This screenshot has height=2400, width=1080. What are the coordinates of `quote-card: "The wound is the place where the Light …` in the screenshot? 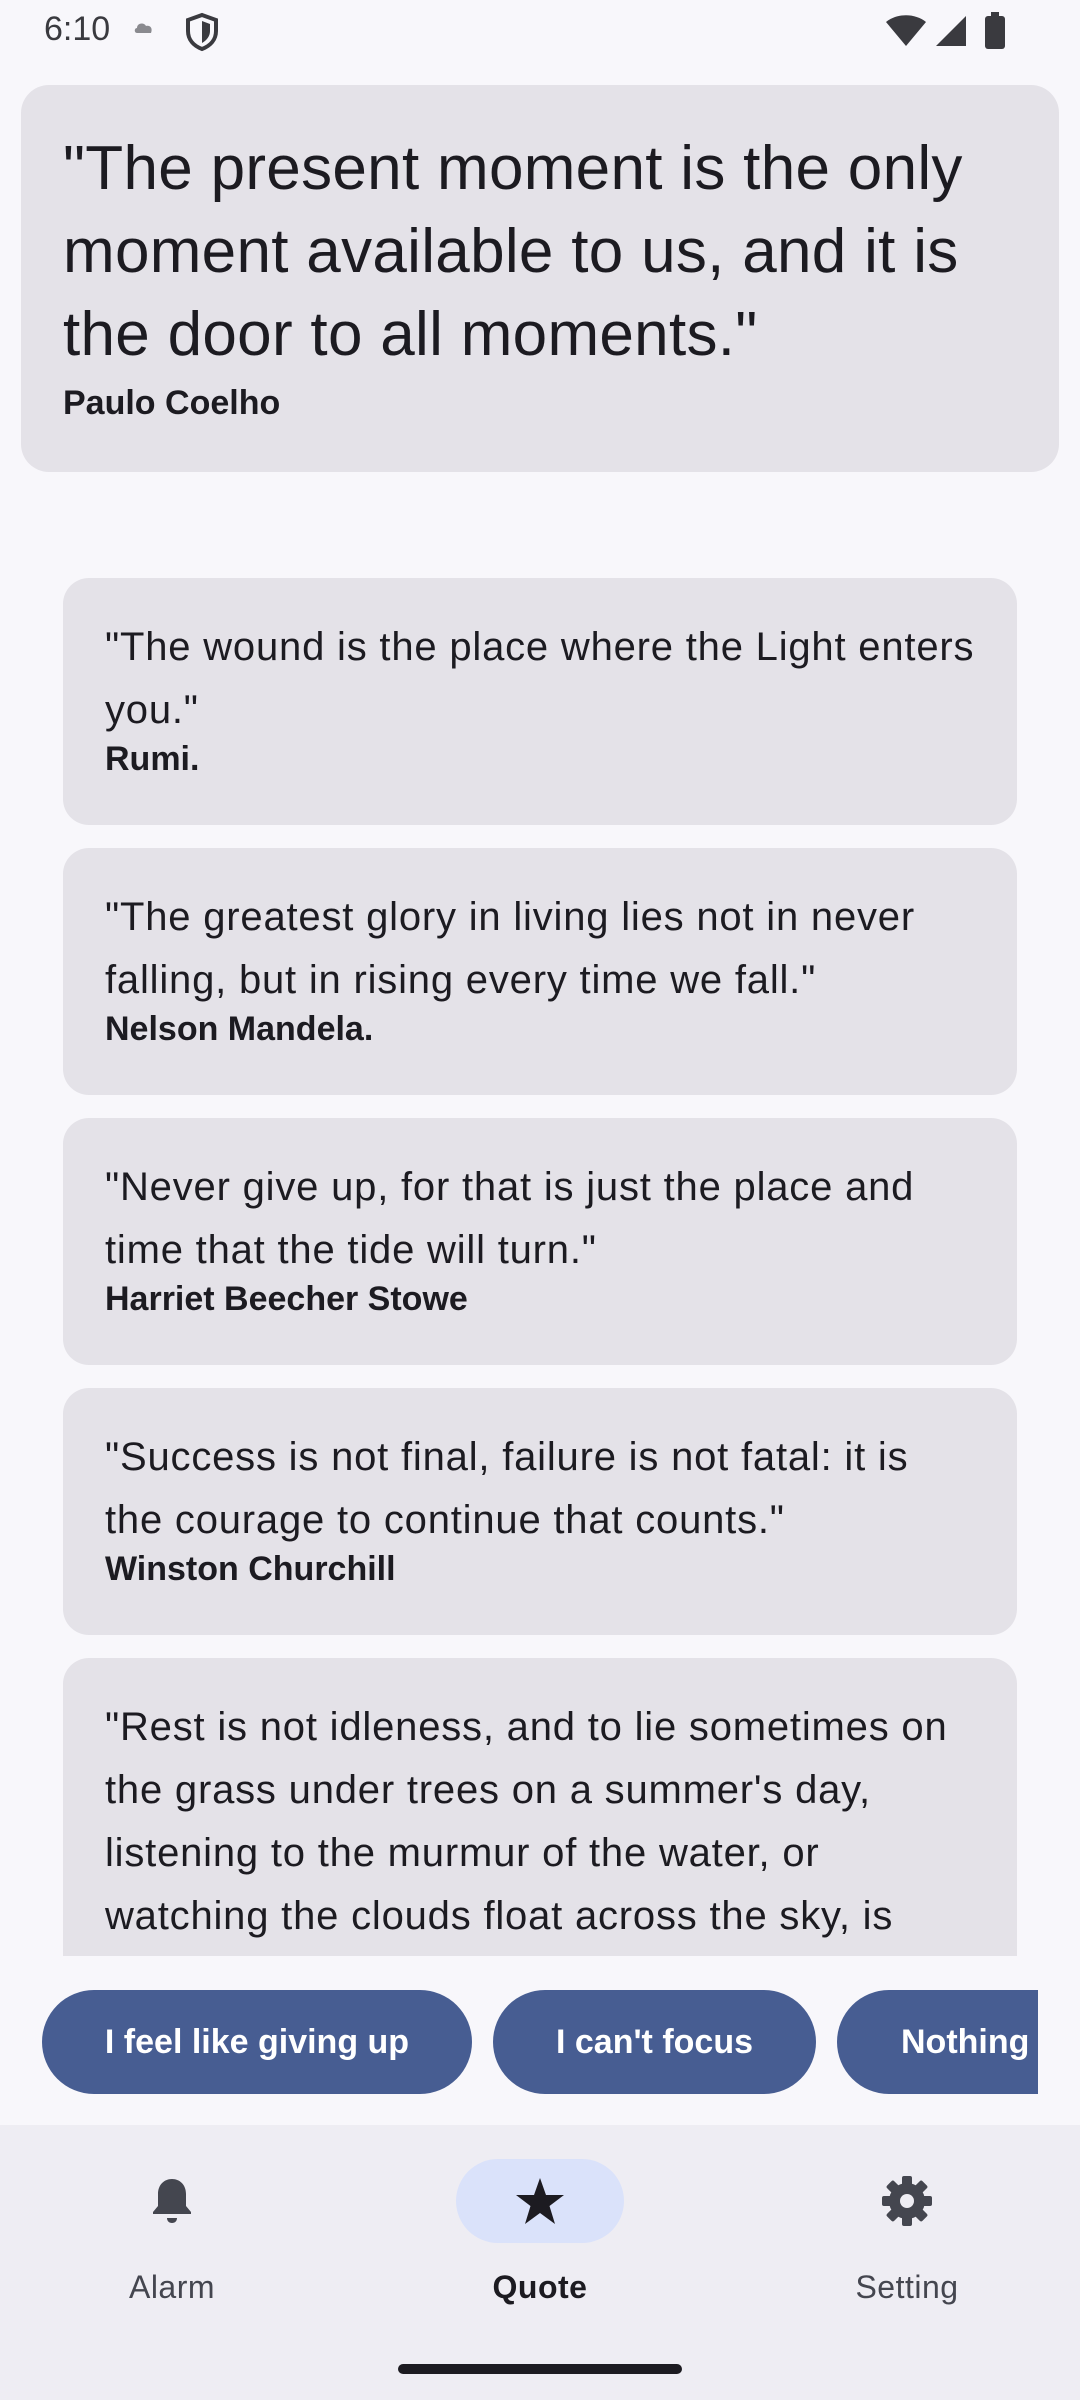 It's located at (540, 701).